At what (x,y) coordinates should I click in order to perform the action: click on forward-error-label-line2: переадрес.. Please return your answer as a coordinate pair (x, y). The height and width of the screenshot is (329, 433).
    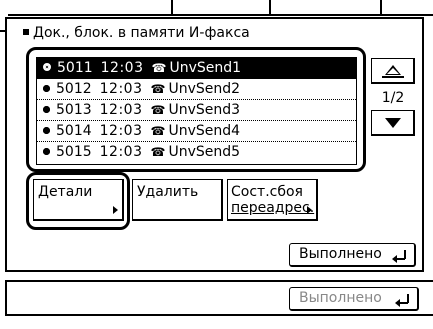
    Looking at the image, I should click on (273, 208).